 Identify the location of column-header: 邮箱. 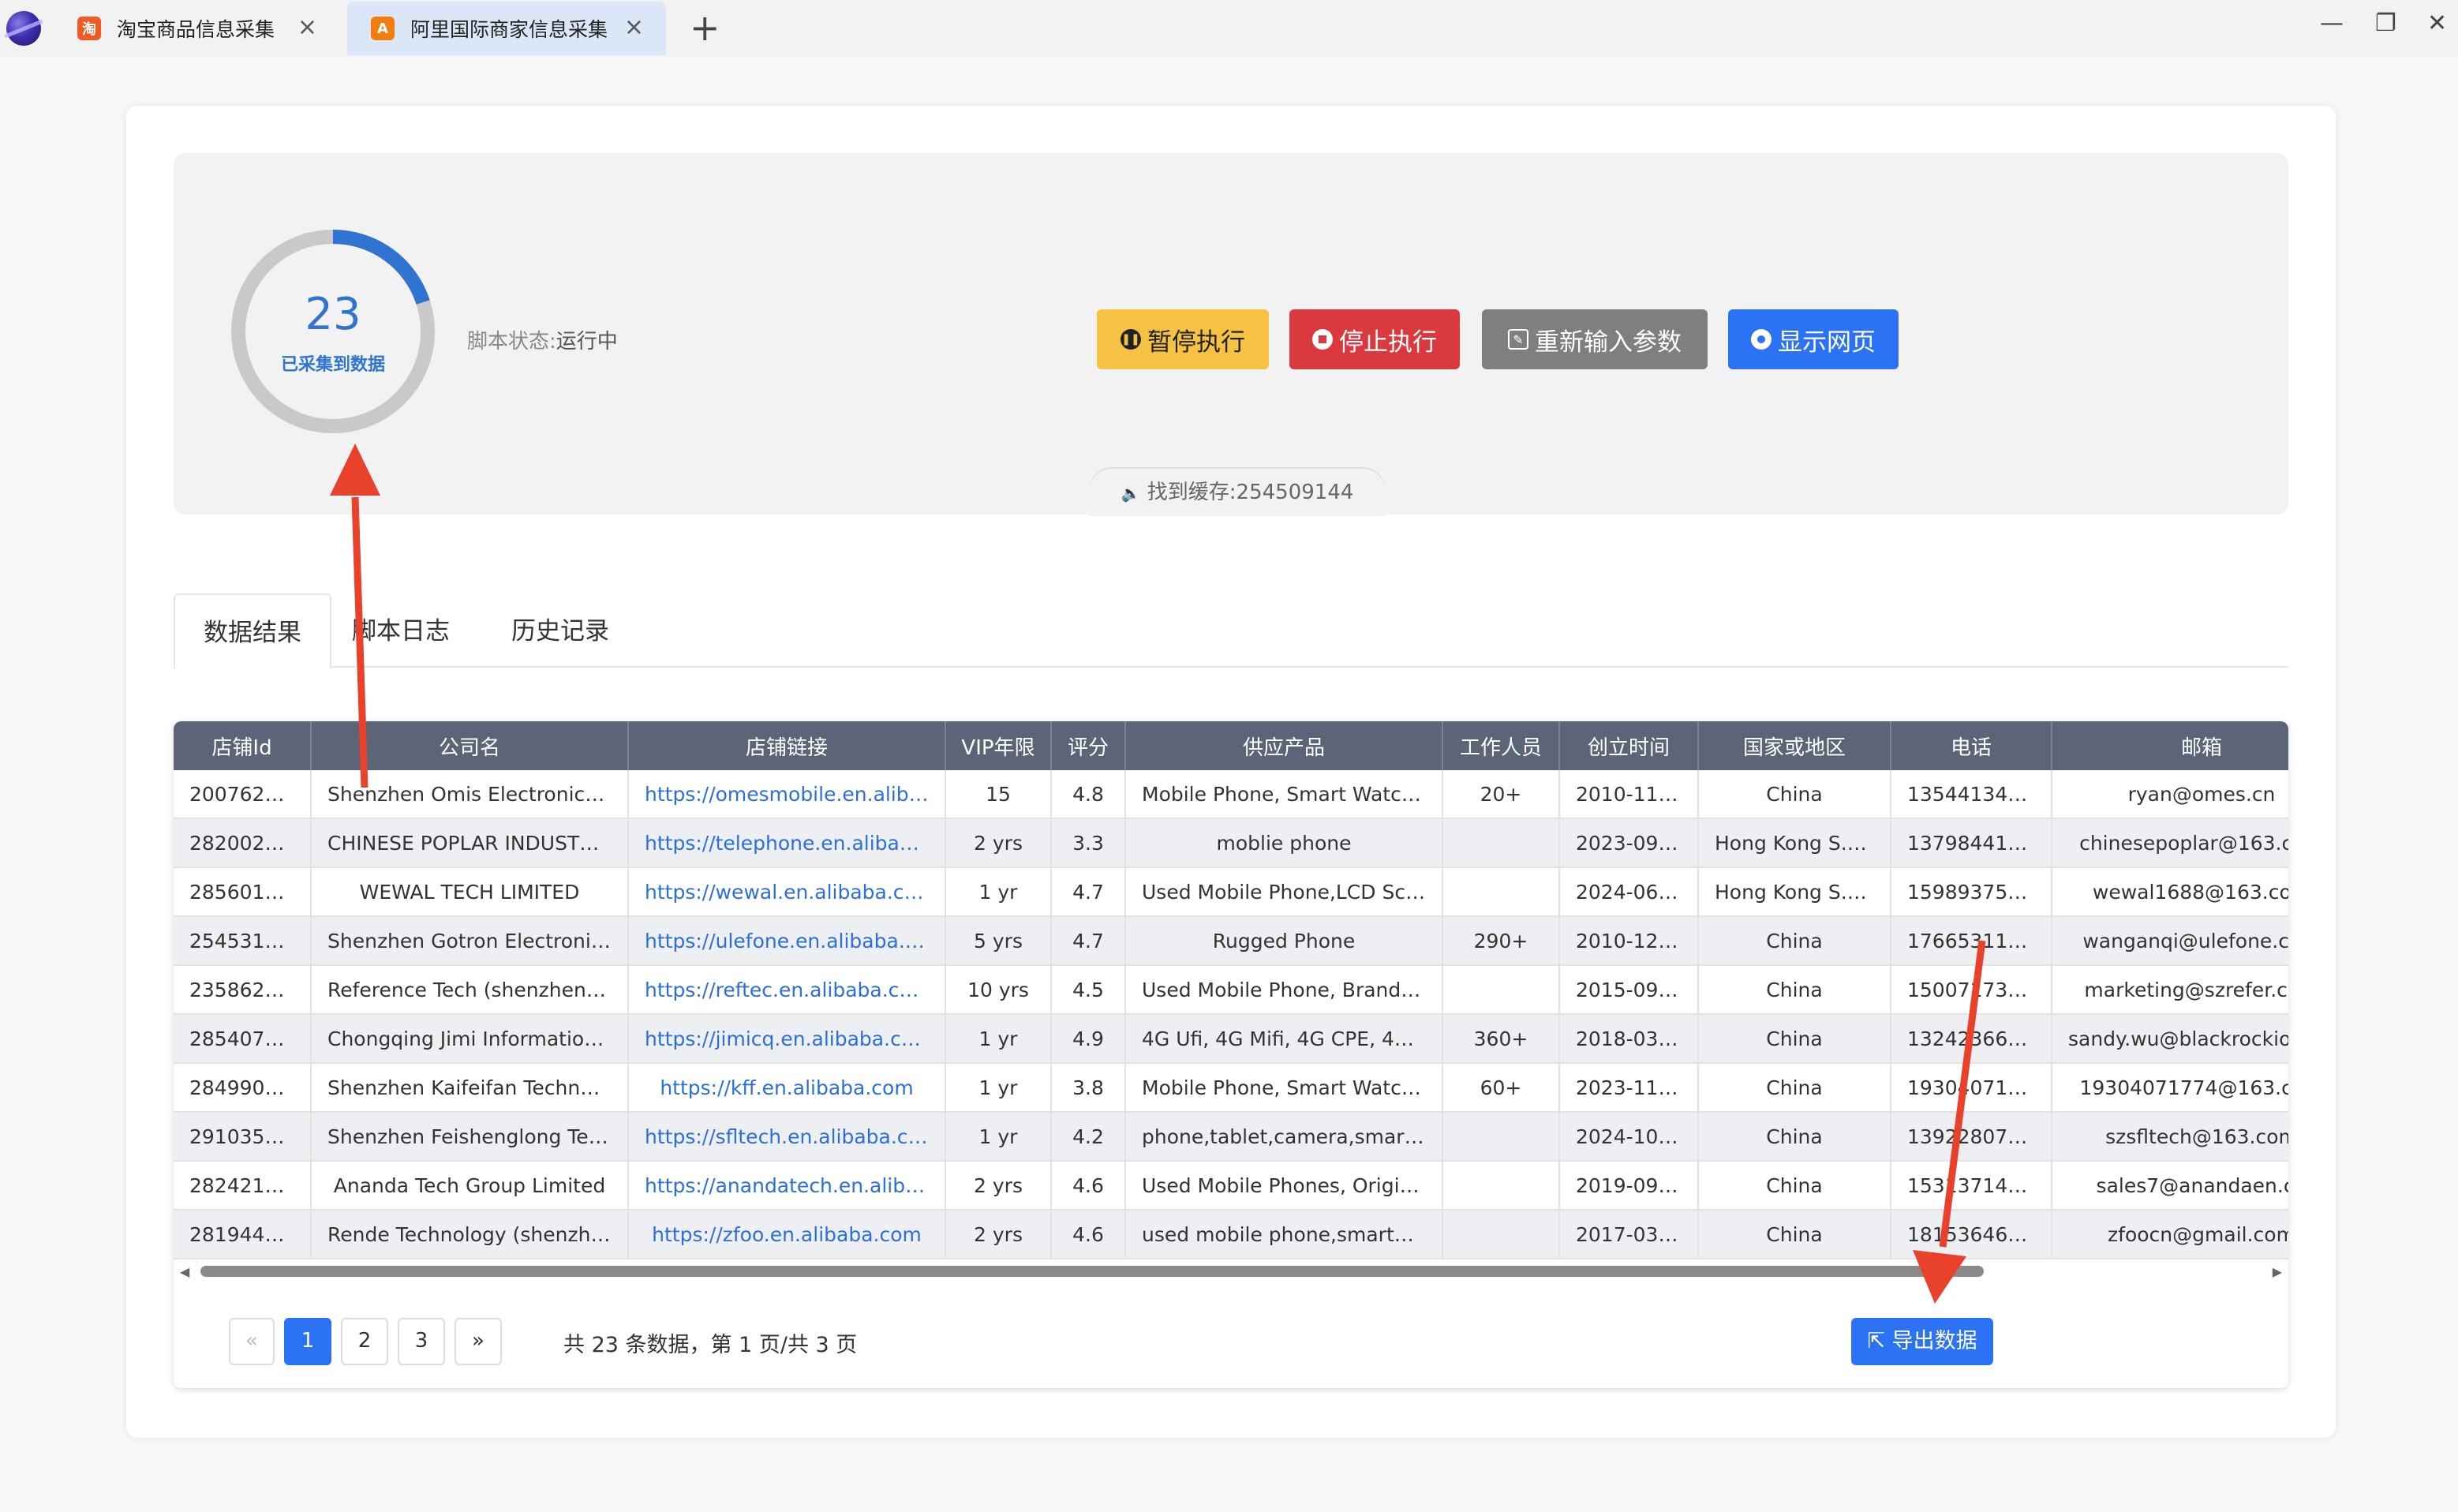
(2170, 745).